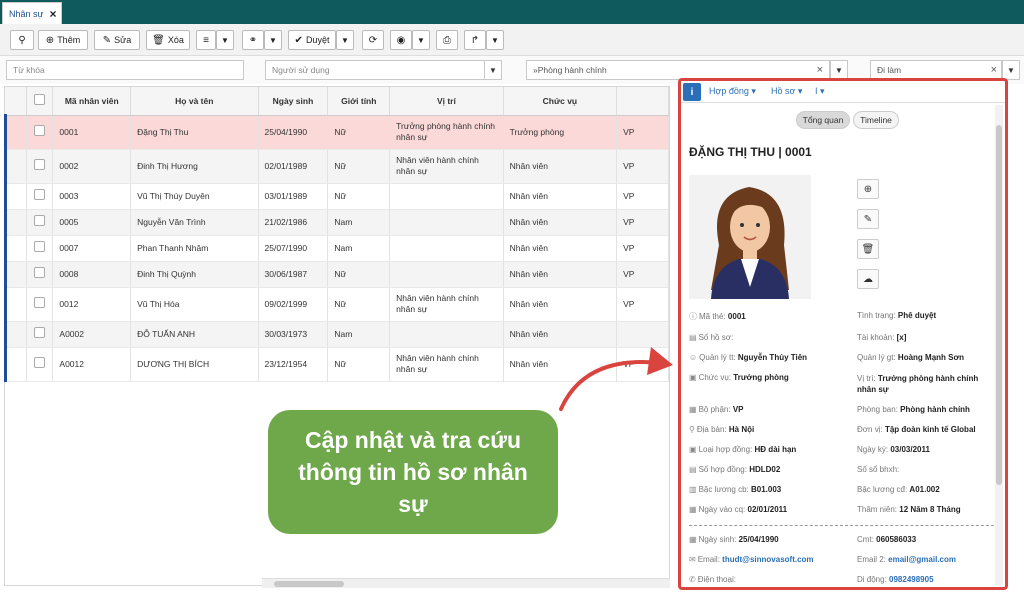  What do you see at coordinates (896, 539) in the screenshot?
I see `value: 060586033` at bounding box center [896, 539].